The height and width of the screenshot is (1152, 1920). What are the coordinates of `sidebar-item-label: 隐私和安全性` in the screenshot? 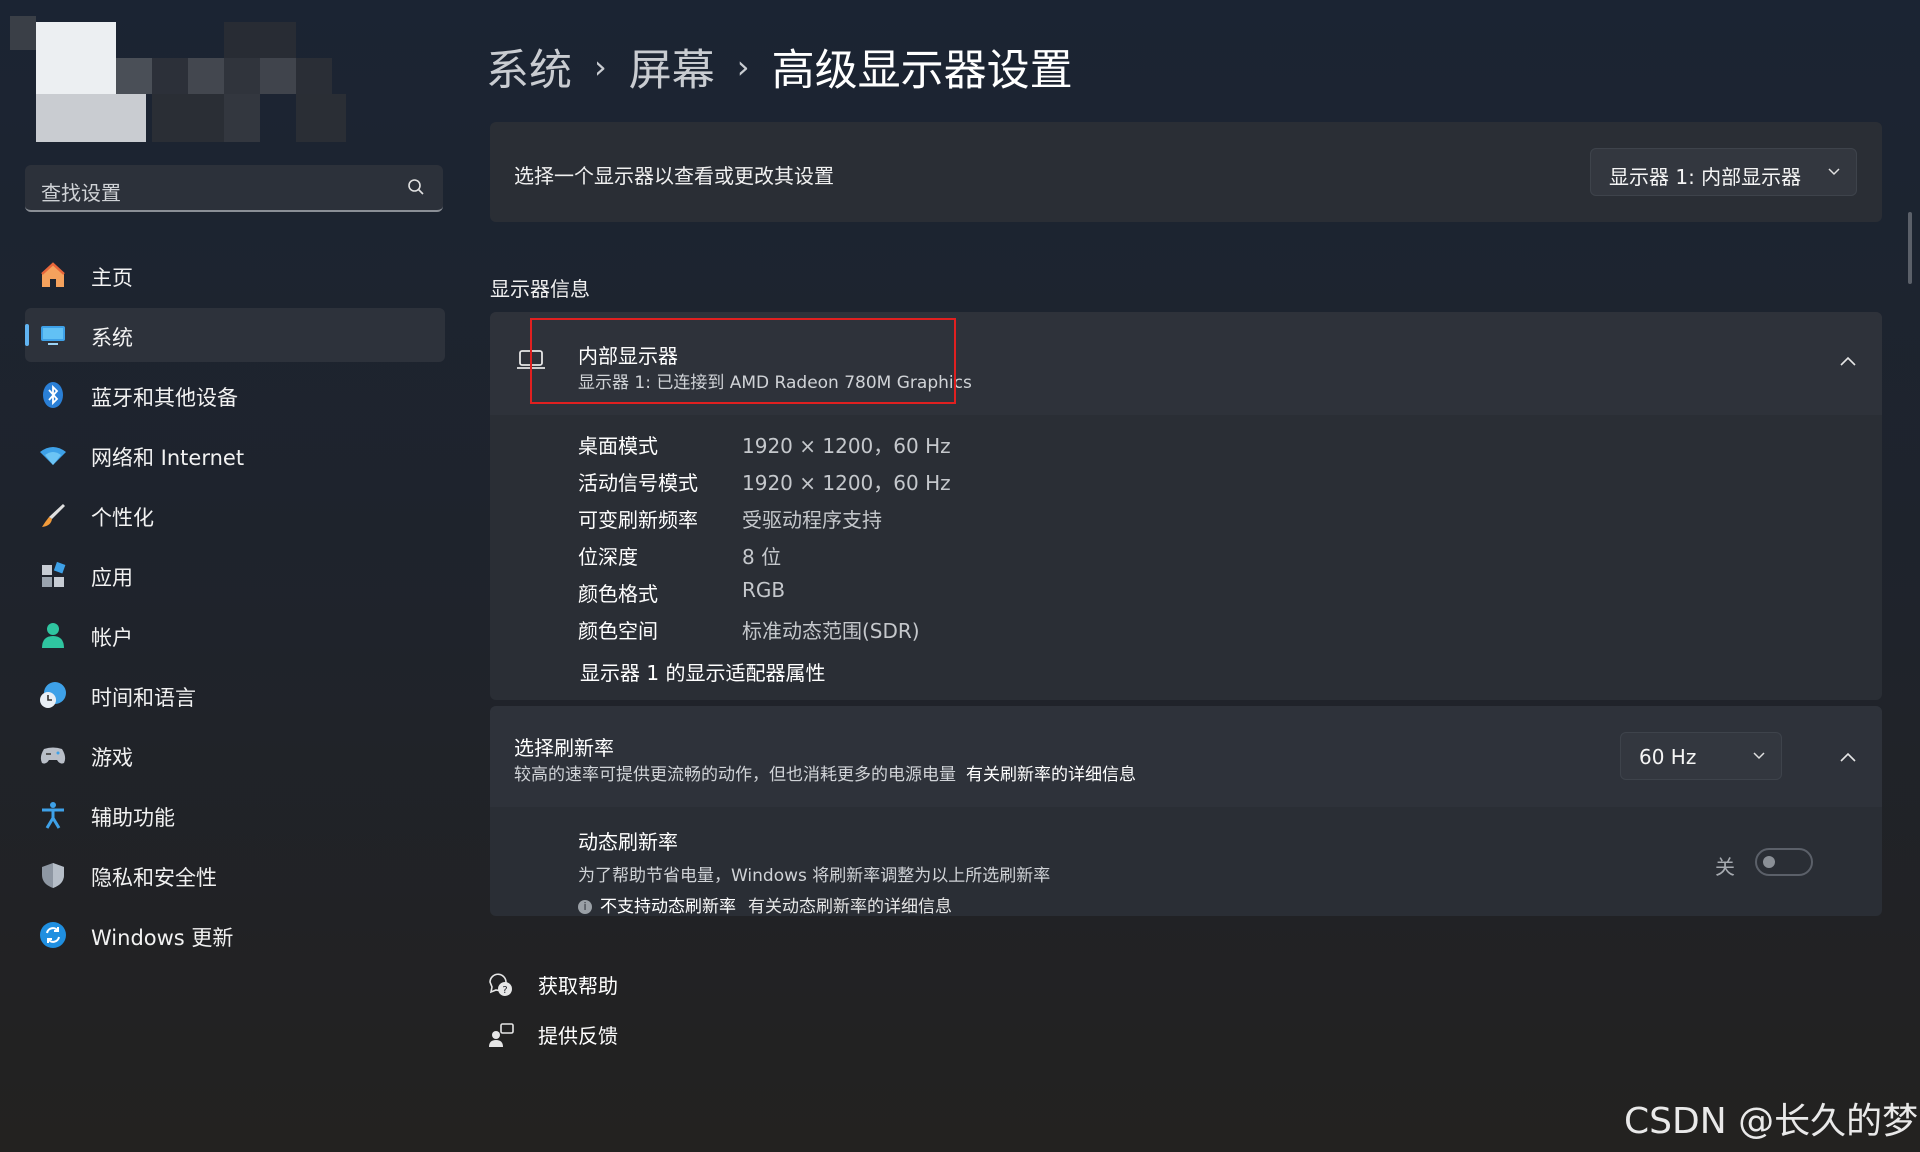 It's located at (154, 878).